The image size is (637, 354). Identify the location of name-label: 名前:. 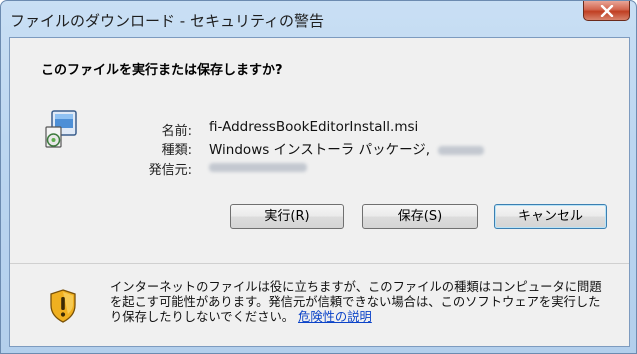
(176, 131).